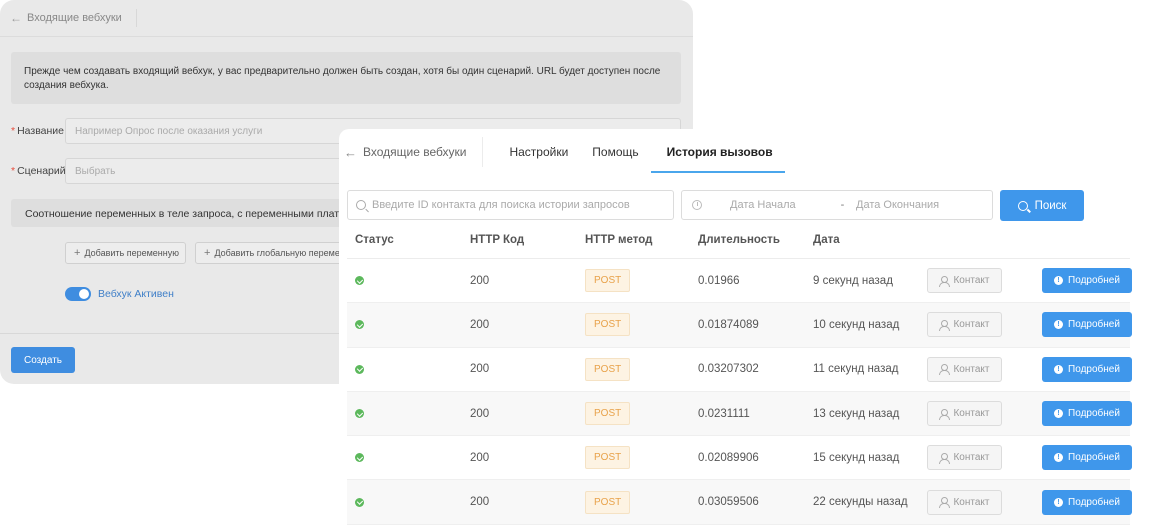  I want to click on tab-settings: Настройки, so click(538, 152).